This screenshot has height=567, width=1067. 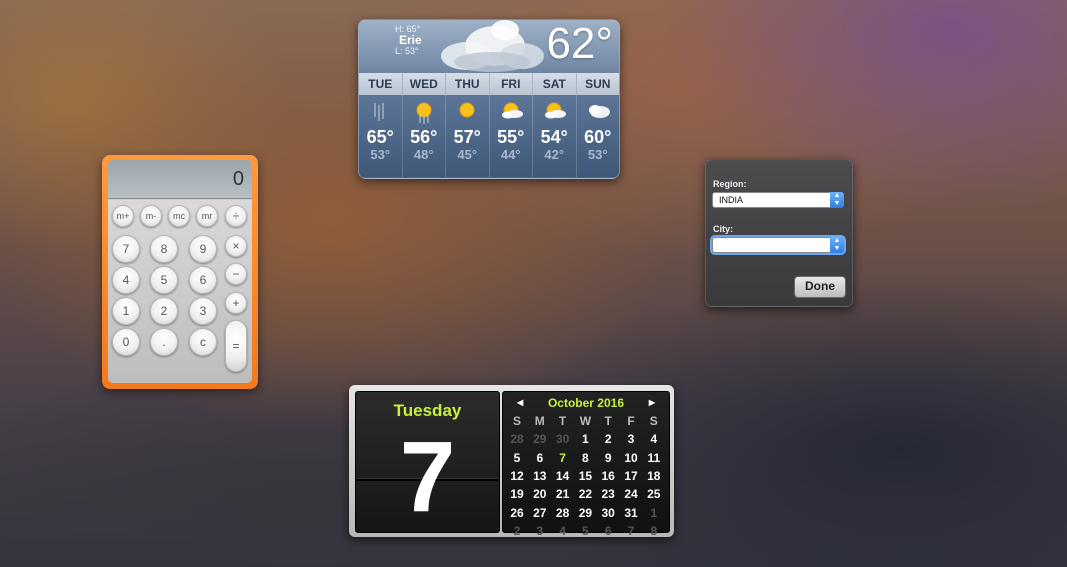 I want to click on number-key: ., so click(x=164, y=342).